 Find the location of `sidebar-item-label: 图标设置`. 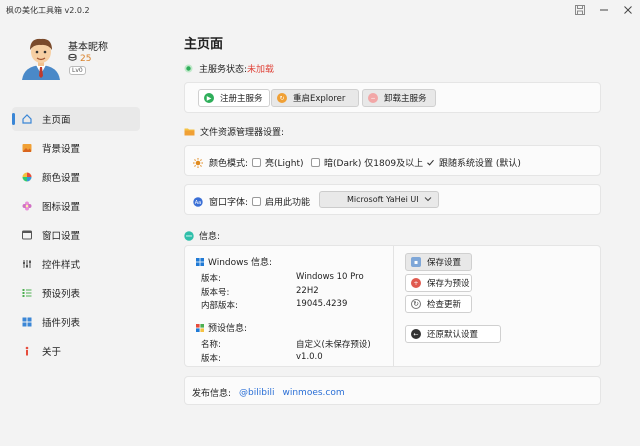

sidebar-item-label: 图标设置 is located at coordinates (61, 207).